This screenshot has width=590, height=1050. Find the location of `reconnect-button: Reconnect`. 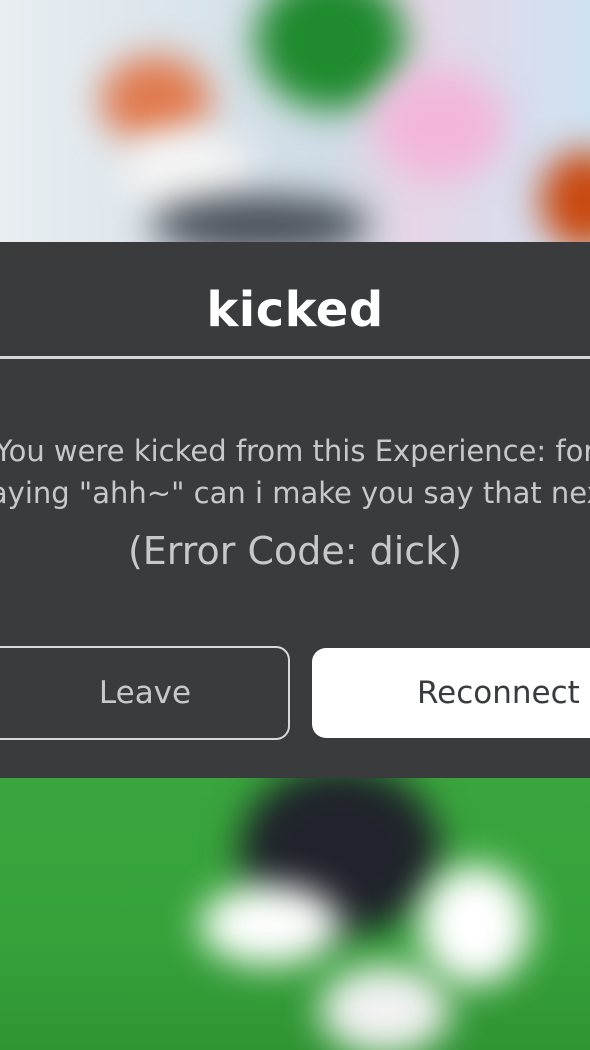

reconnect-button: Reconnect is located at coordinates (451, 693).